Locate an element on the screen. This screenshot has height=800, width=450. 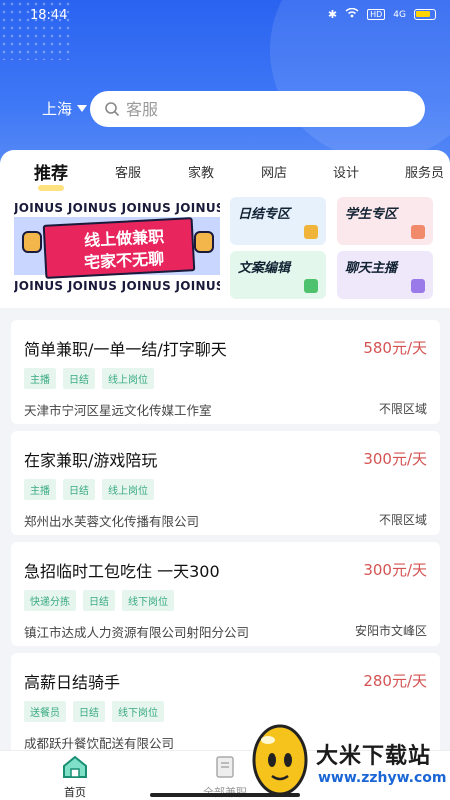
zone-copywriting: 文案编辑 is located at coordinates (278, 275).